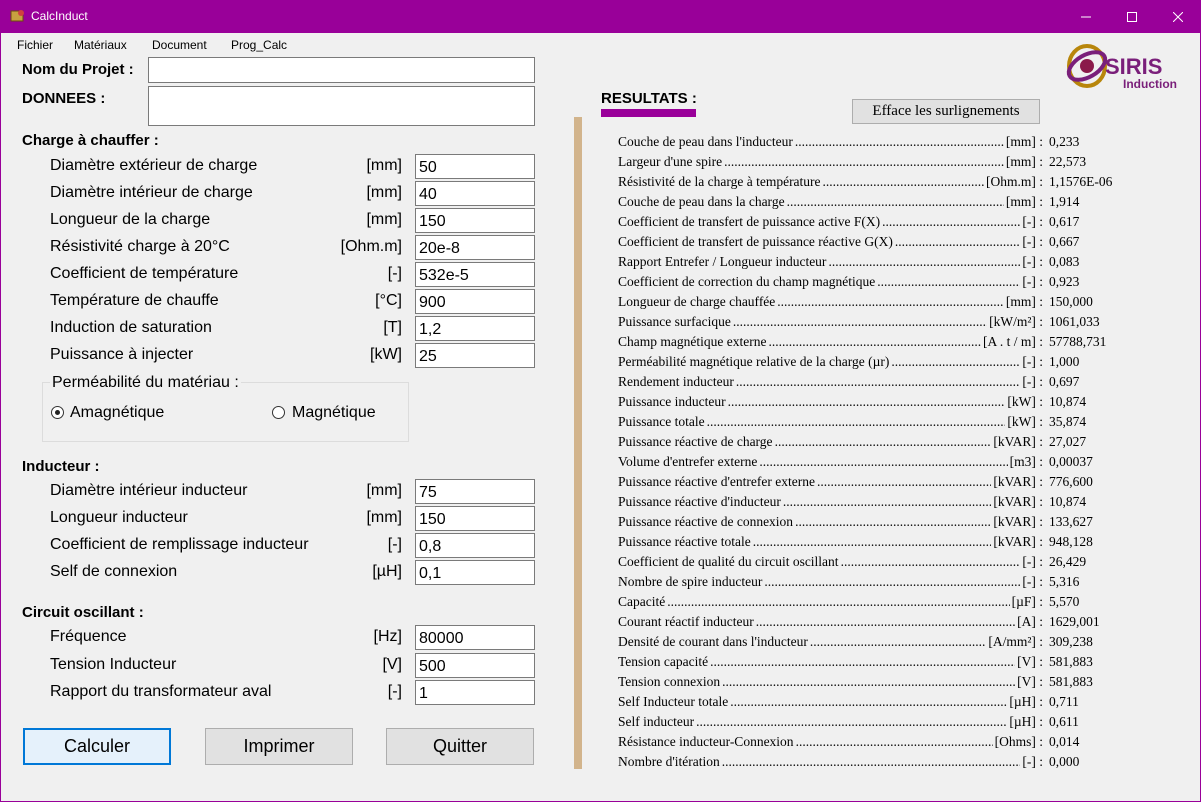 This screenshot has height=802, width=1201. Describe the element at coordinates (1064, 141) in the screenshot. I see `result-value: 0,233` at that location.